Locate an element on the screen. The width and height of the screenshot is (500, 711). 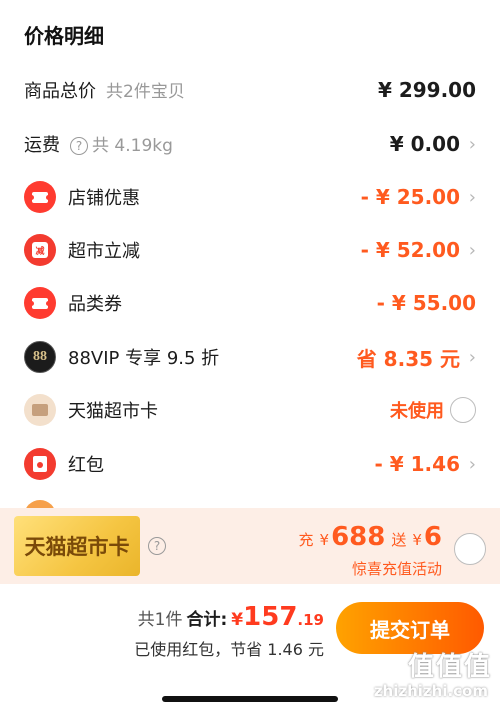
goods-total-value: ¥ 299.00 is located at coordinates (426, 90).